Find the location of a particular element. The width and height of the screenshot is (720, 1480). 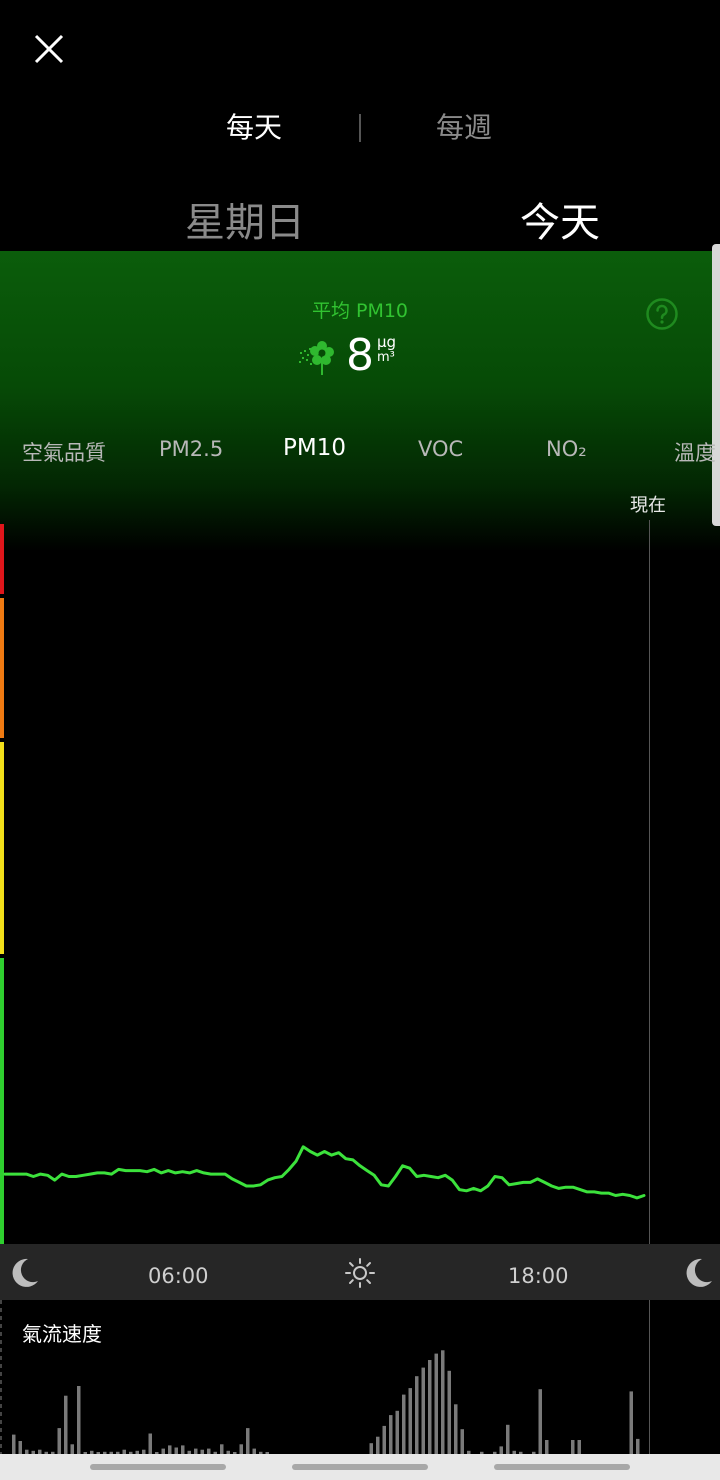

close-icon is located at coordinates (49, 49).